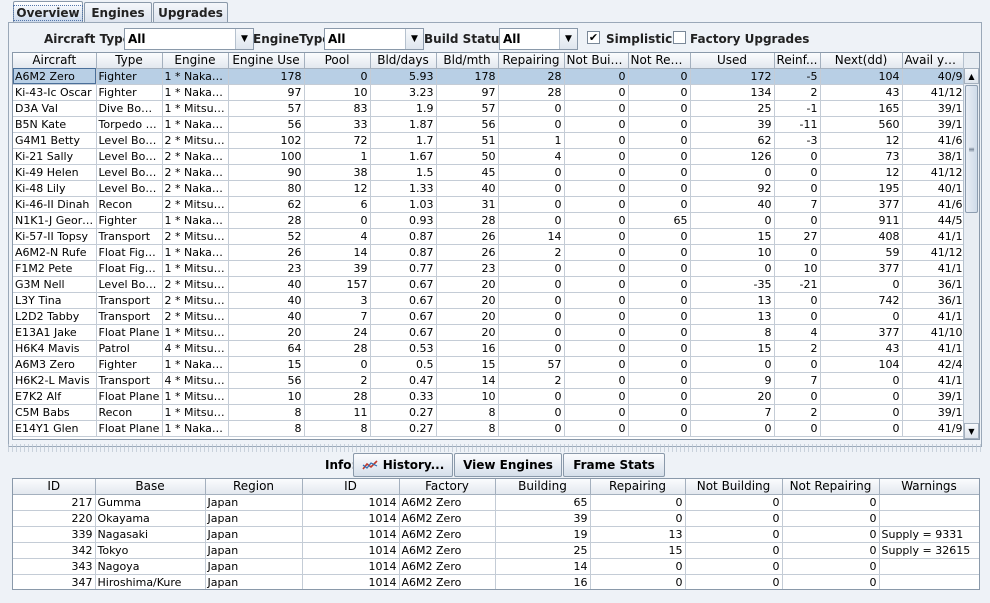  I want to click on table-cell: 3.23, so click(403, 92).